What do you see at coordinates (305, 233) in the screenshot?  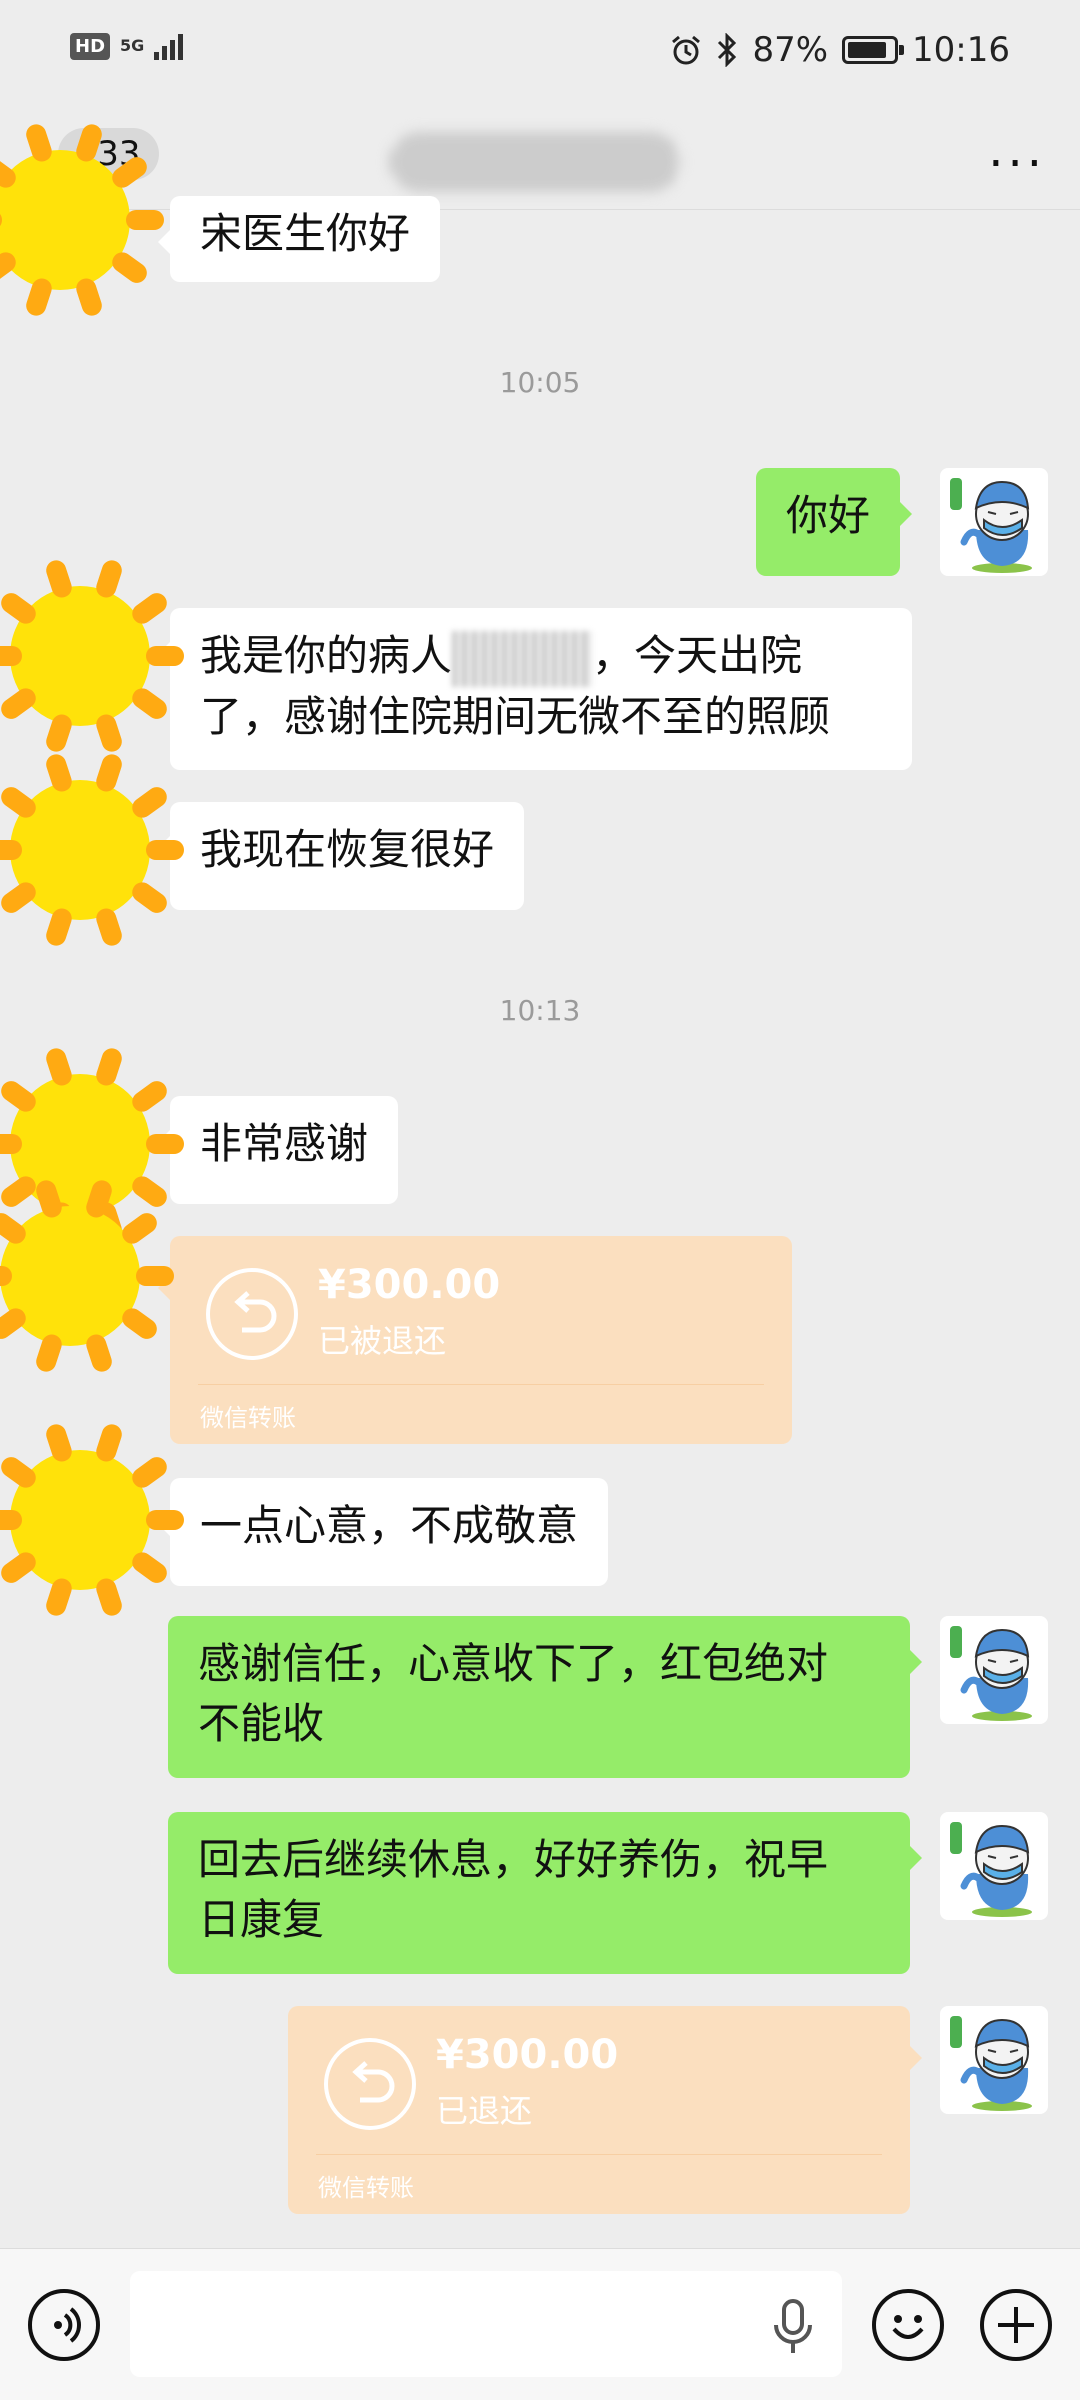 I see `message-text: 宋医生你好` at bounding box center [305, 233].